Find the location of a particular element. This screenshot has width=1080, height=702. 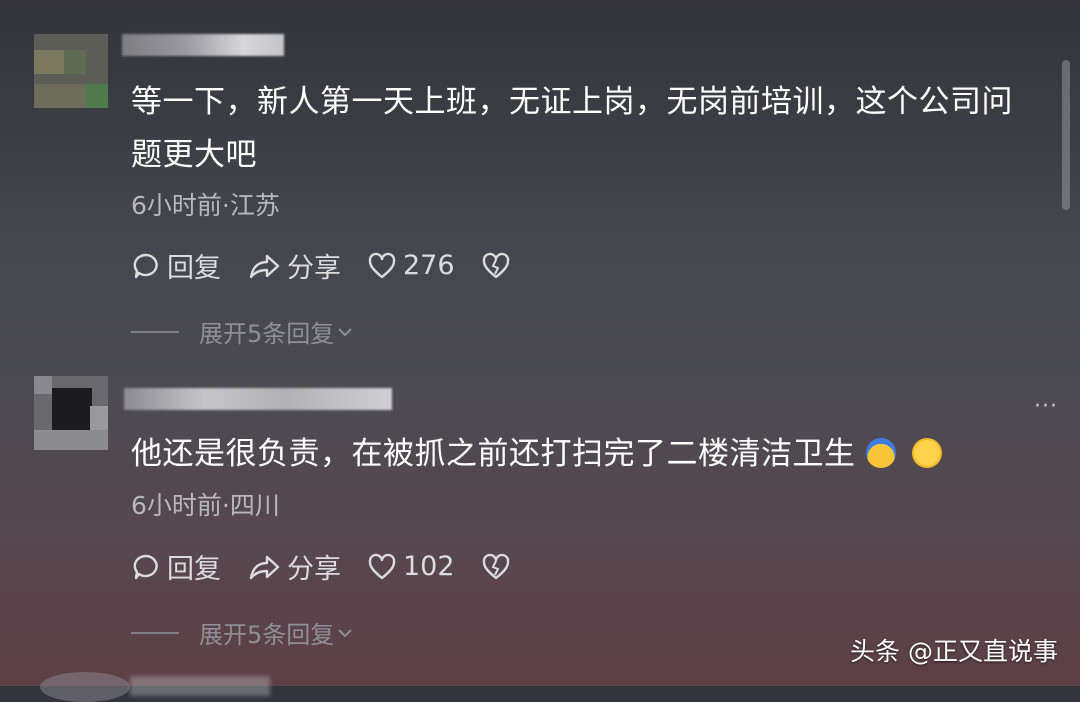

comment-actions: 回复 分享 276 is located at coordinates (337, 265).